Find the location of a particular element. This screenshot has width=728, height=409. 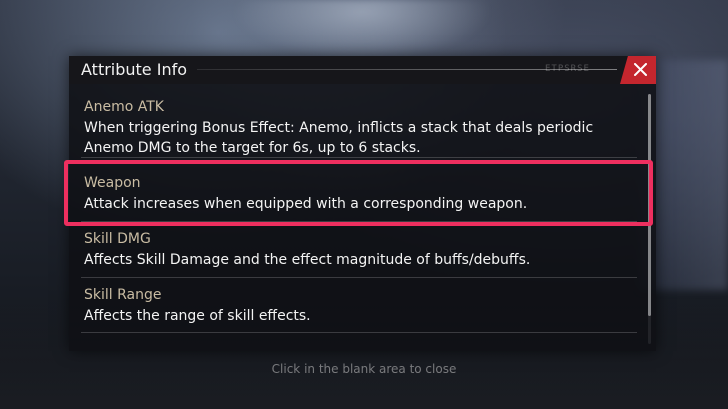

description-line: Affects the range of skill effects. is located at coordinates (197, 316).